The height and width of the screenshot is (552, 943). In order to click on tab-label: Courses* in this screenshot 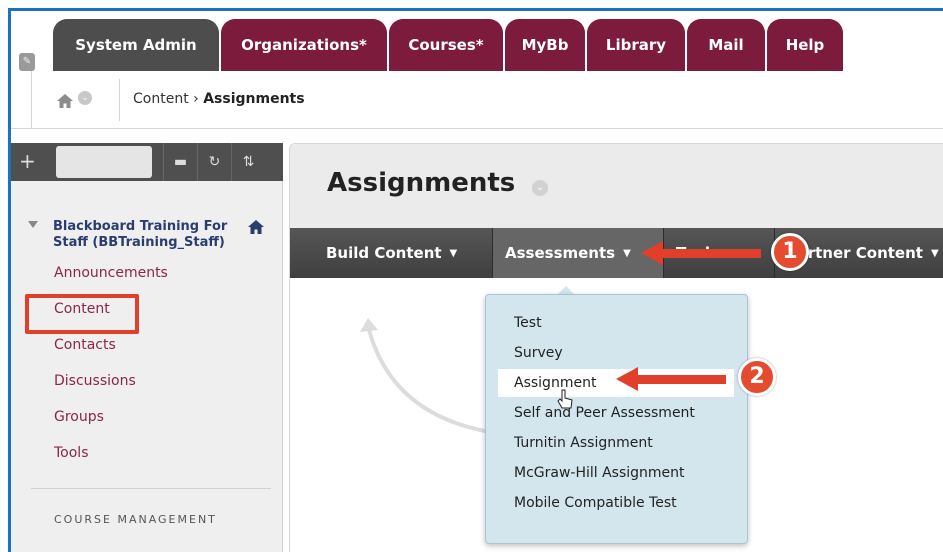, I will do `click(446, 45)`.